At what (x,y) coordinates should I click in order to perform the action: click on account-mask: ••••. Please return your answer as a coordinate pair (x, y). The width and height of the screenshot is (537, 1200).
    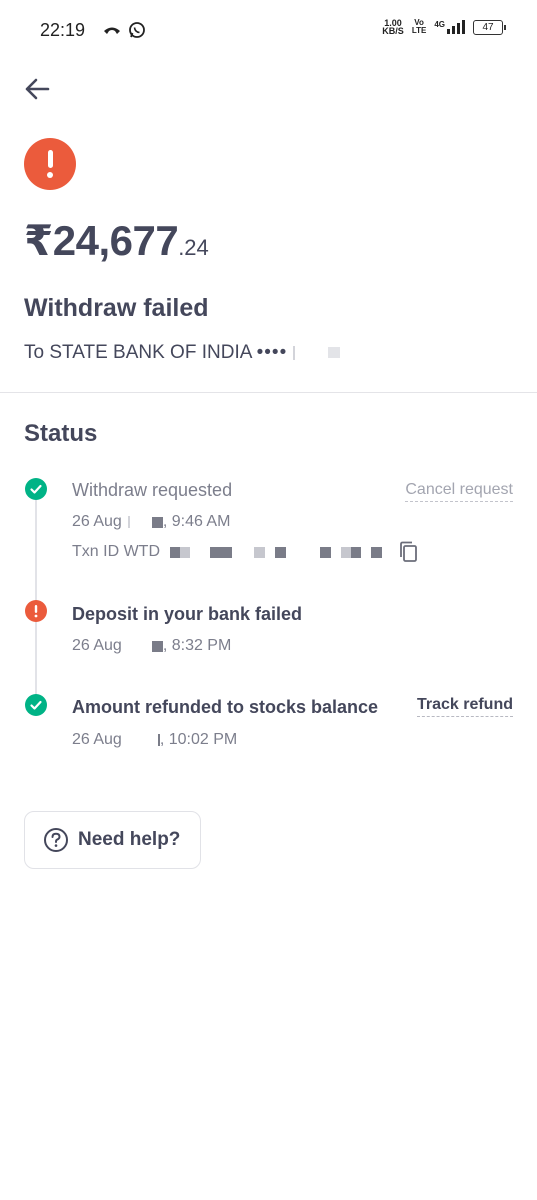
    Looking at the image, I should click on (272, 352).